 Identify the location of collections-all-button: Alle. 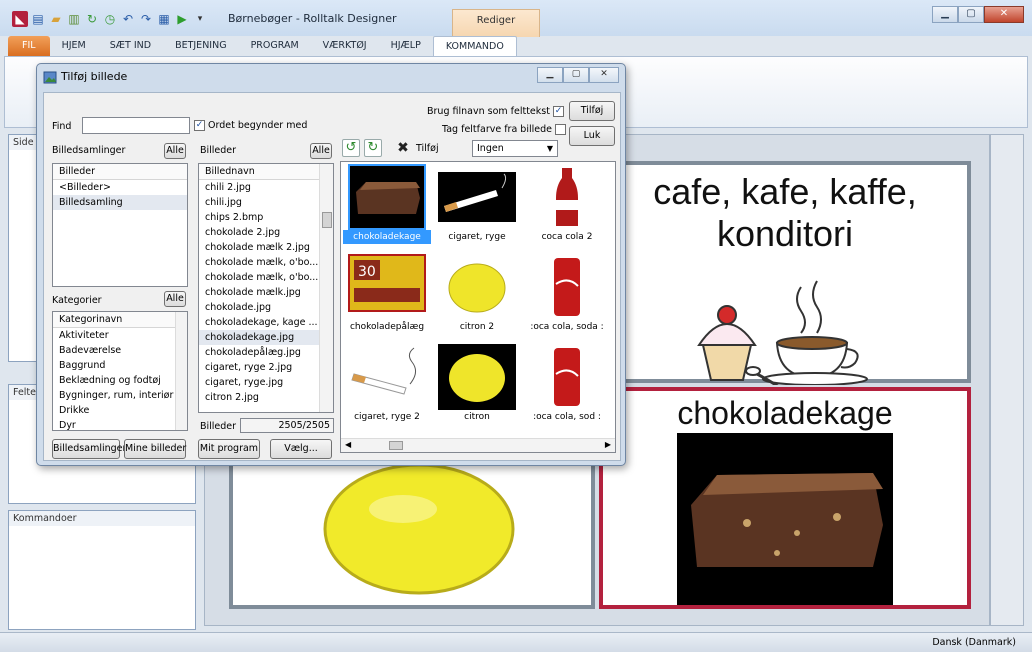
(175, 151).